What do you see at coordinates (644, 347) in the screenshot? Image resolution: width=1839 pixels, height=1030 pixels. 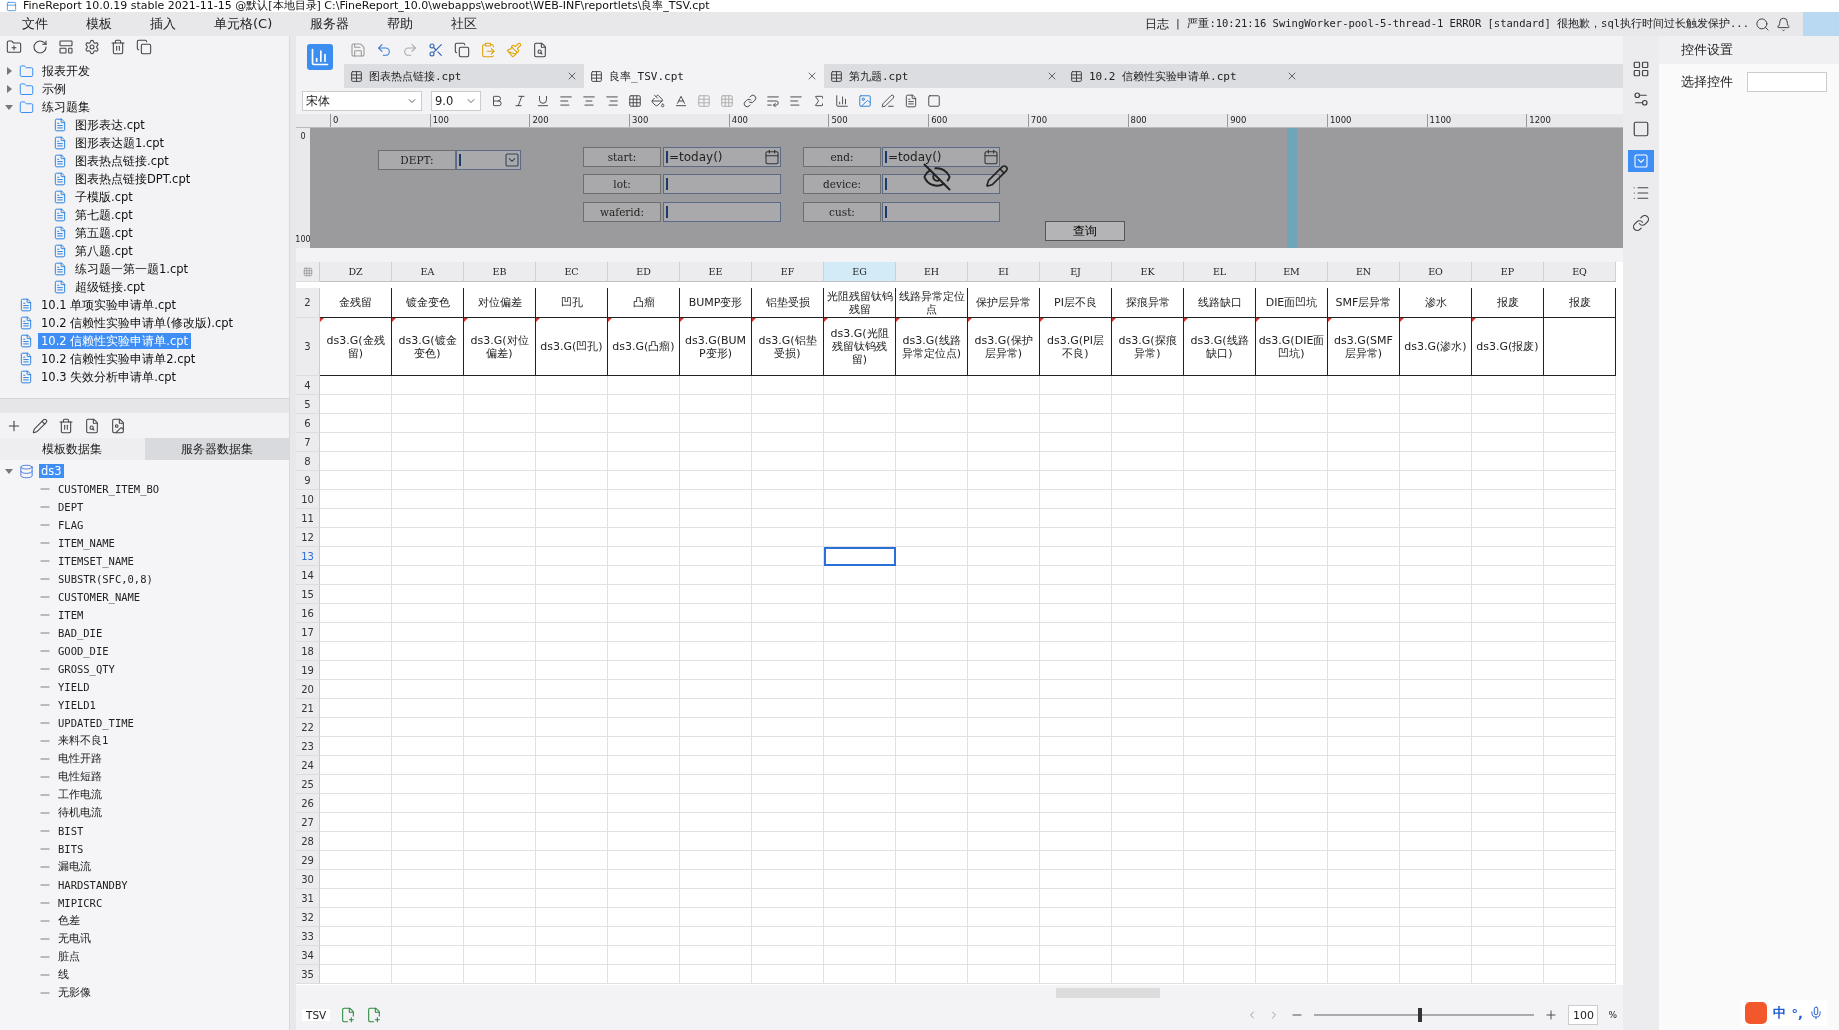 I see `table-cell: ds3.G(凸瘤)` at bounding box center [644, 347].